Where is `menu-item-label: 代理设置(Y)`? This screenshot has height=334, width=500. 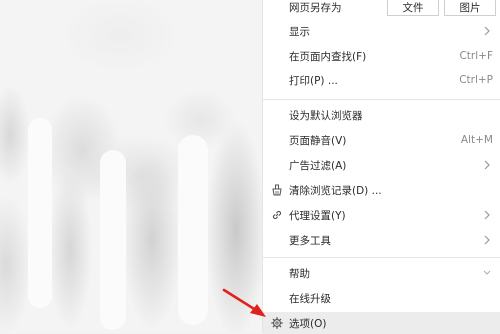 menu-item-label: 代理设置(Y) is located at coordinates (317, 215).